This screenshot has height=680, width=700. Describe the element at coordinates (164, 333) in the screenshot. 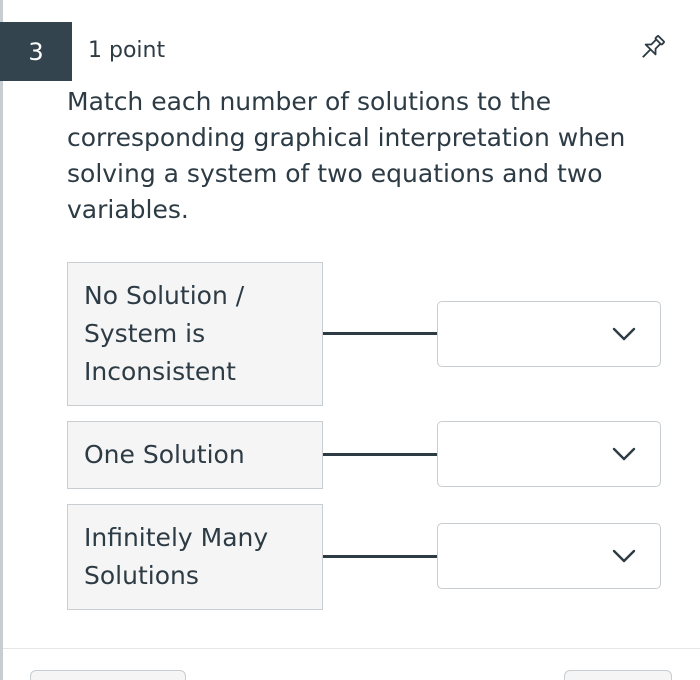

I see `match-prompt-label: No Solution / System is Inconsistent` at that location.